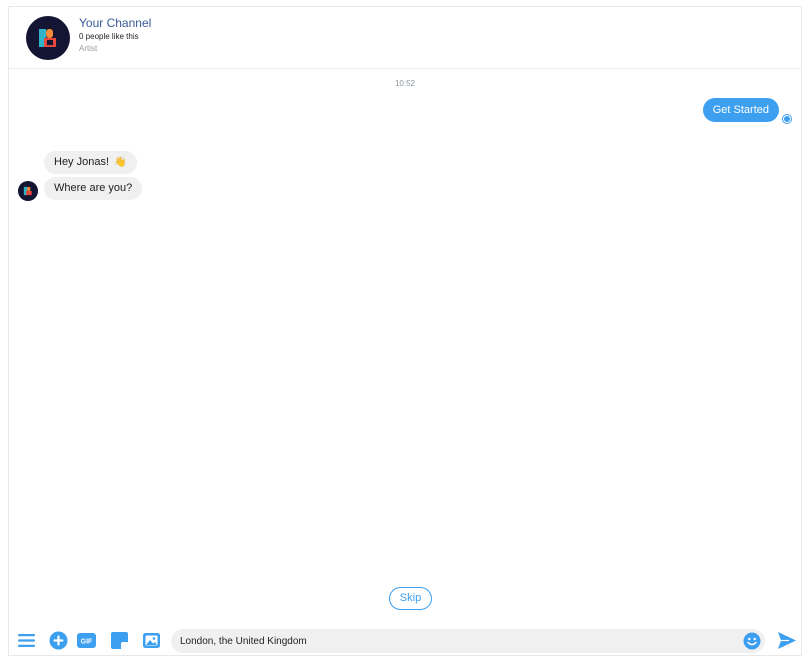  Describe the element at coordinates (58, 640) in the screenshot. I see `plus-icon` at that location.